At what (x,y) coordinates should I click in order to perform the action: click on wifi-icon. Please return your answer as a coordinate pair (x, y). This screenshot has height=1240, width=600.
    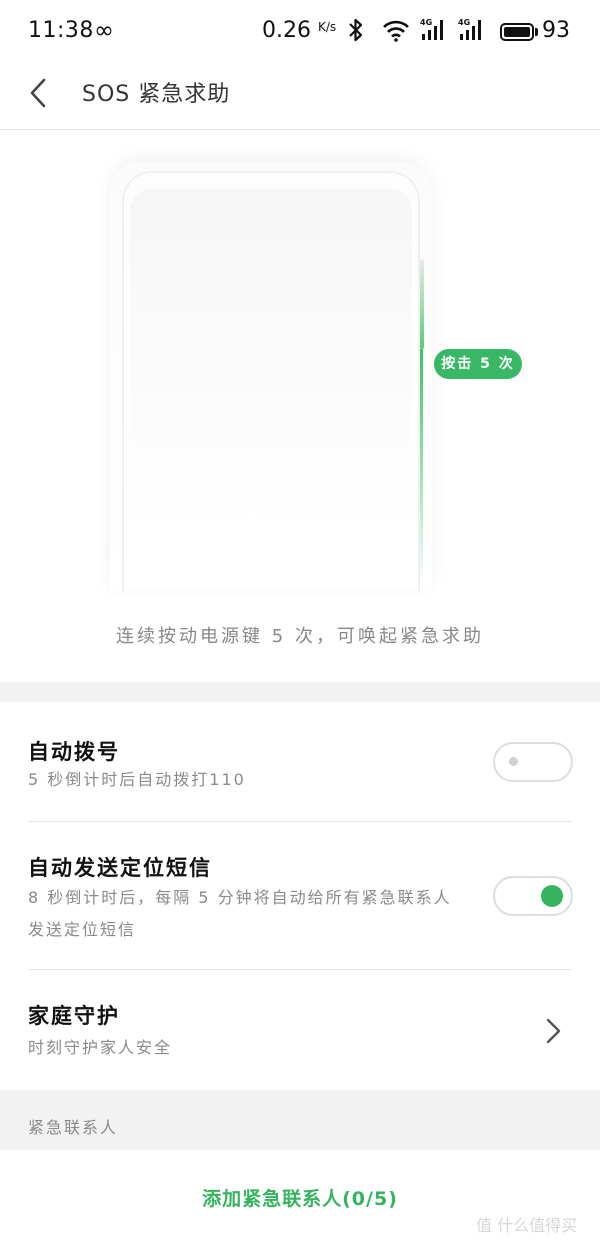
    Looking at the image, I should click on (396, 33).